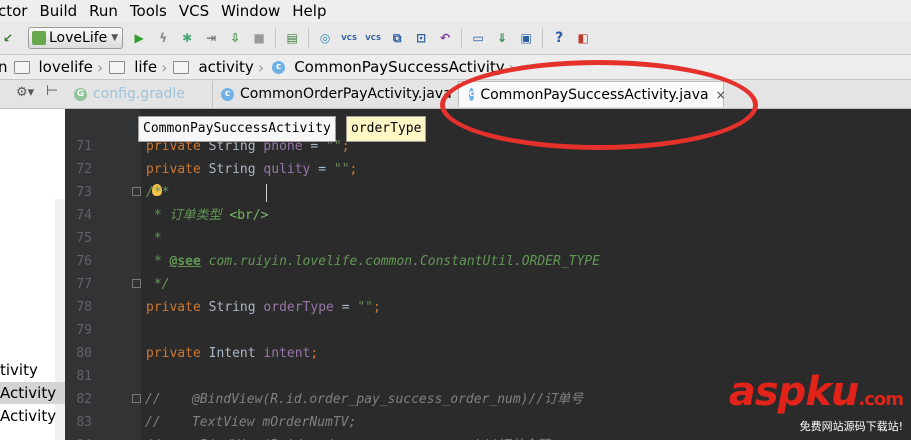  I want to click on structure-icon: ▭, so click(478, 38).